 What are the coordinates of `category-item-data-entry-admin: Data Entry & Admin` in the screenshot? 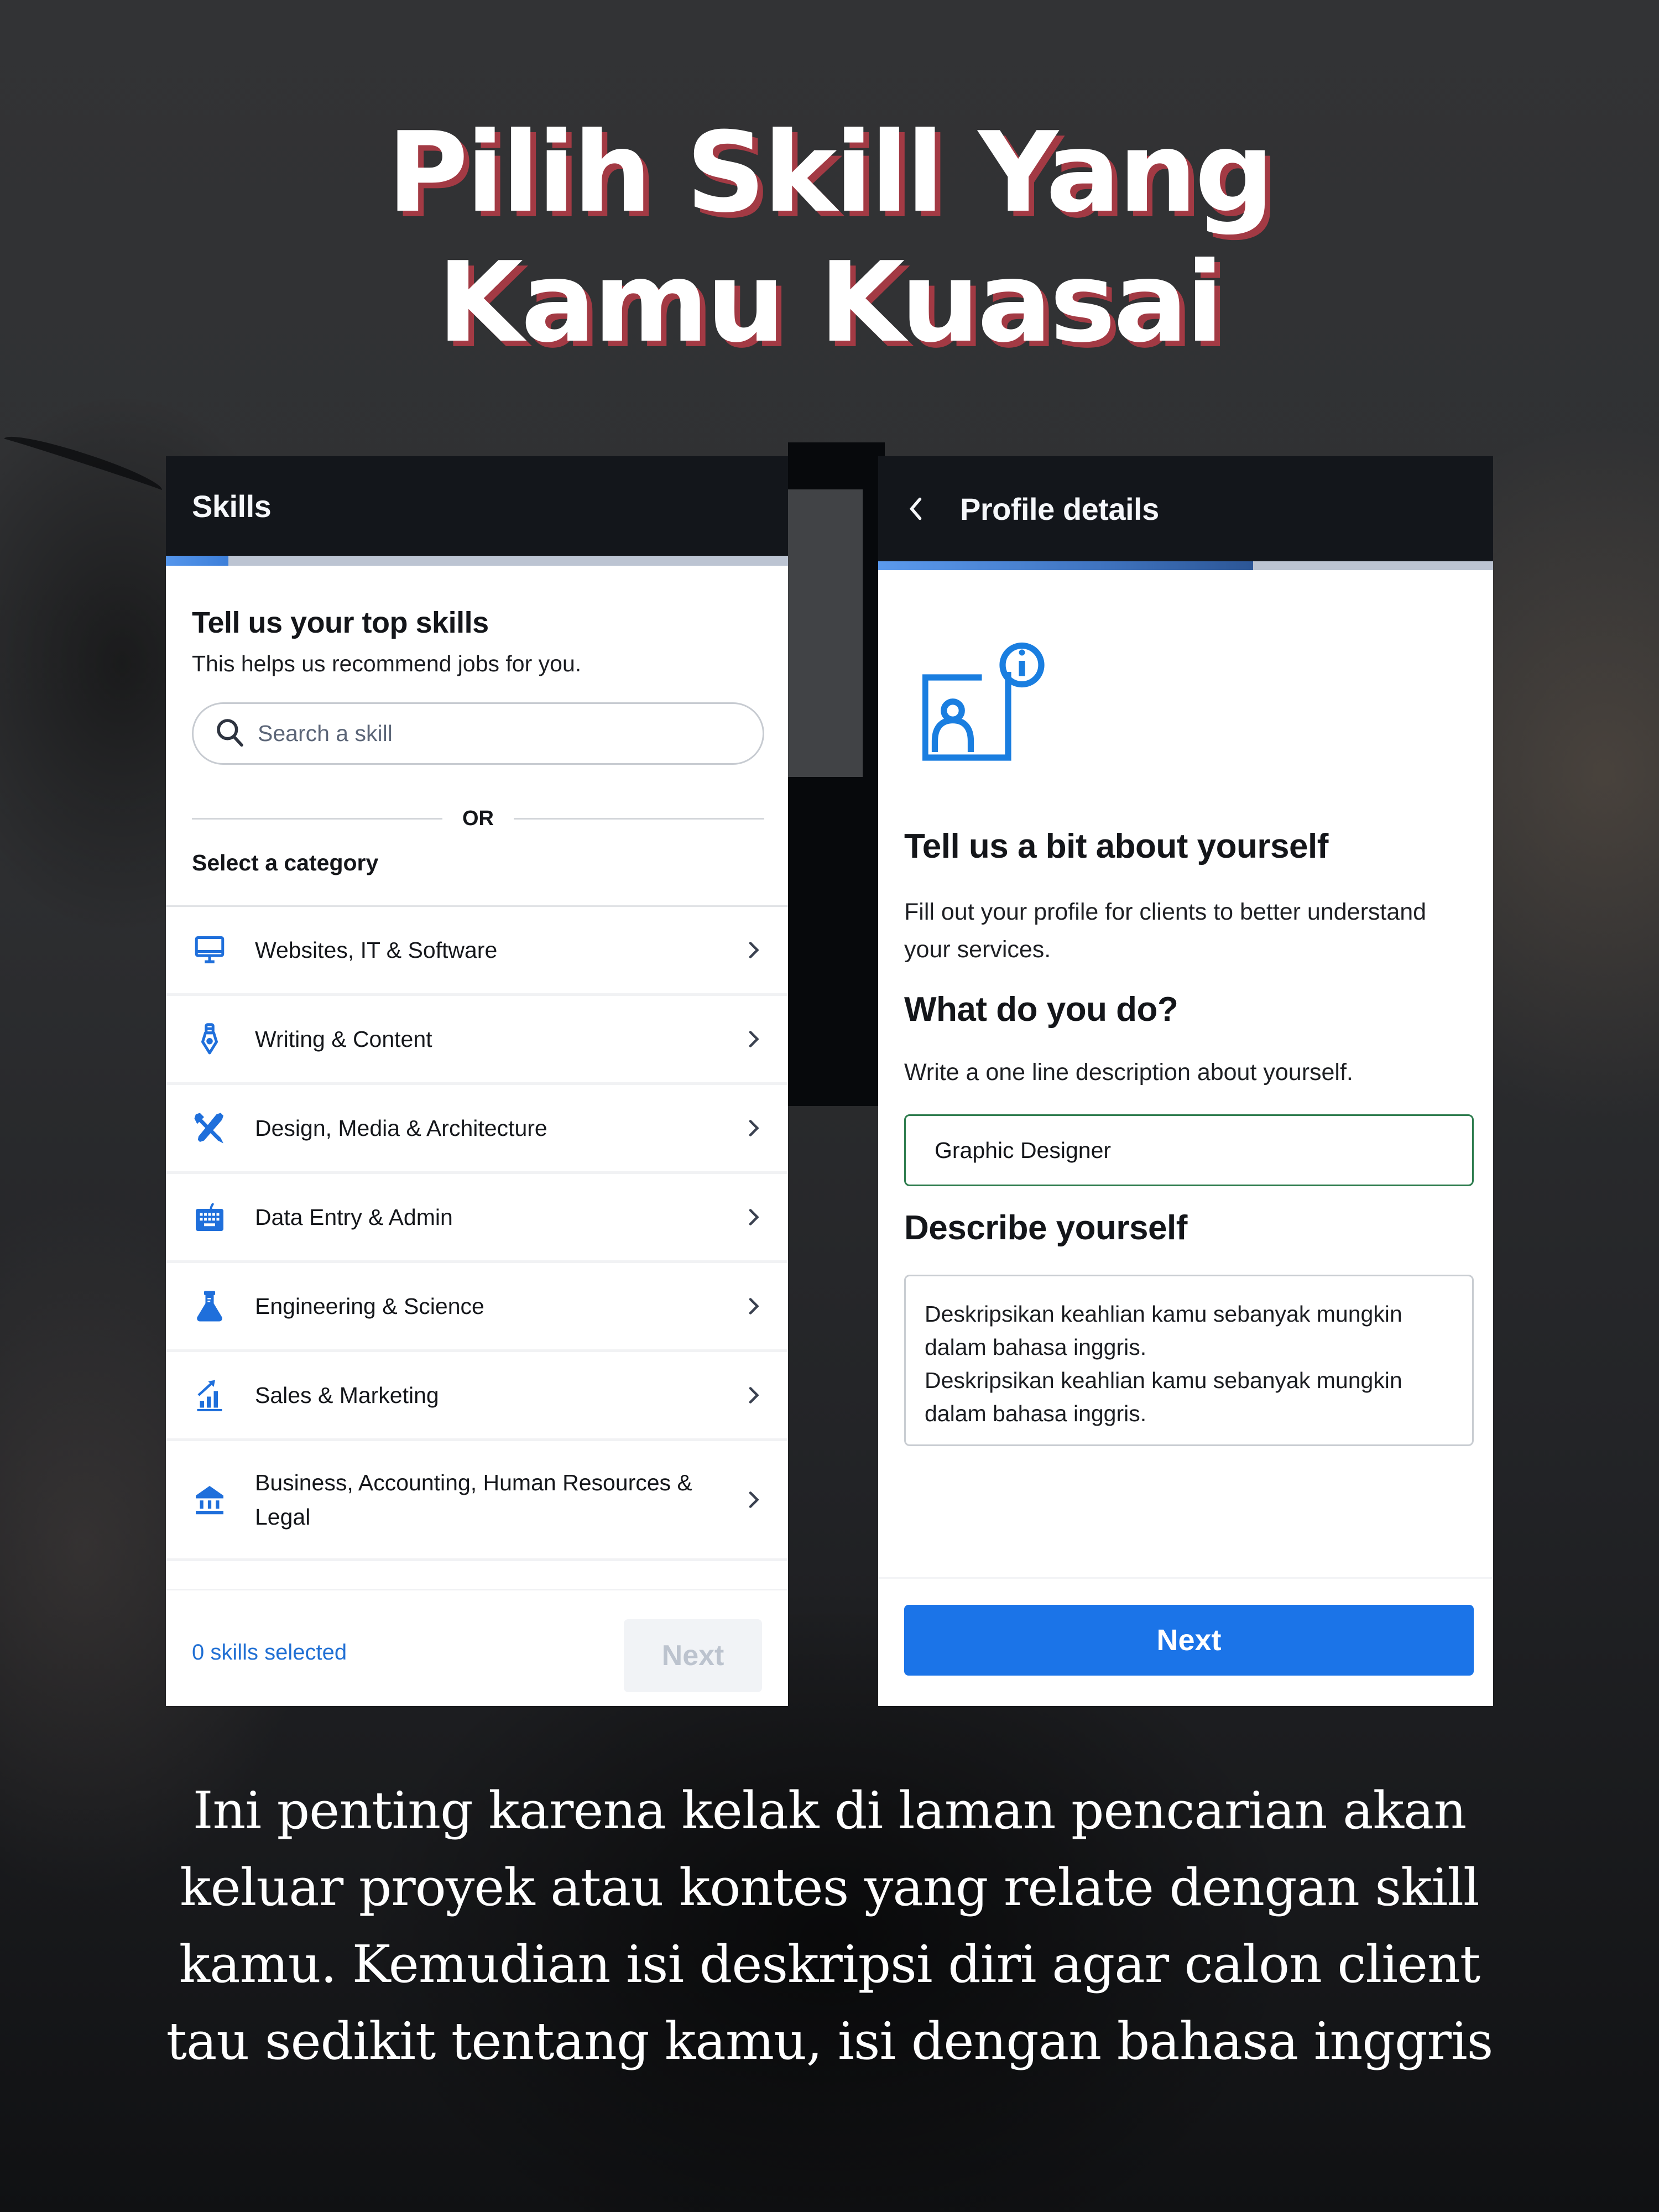 It's located at (477, 1219).